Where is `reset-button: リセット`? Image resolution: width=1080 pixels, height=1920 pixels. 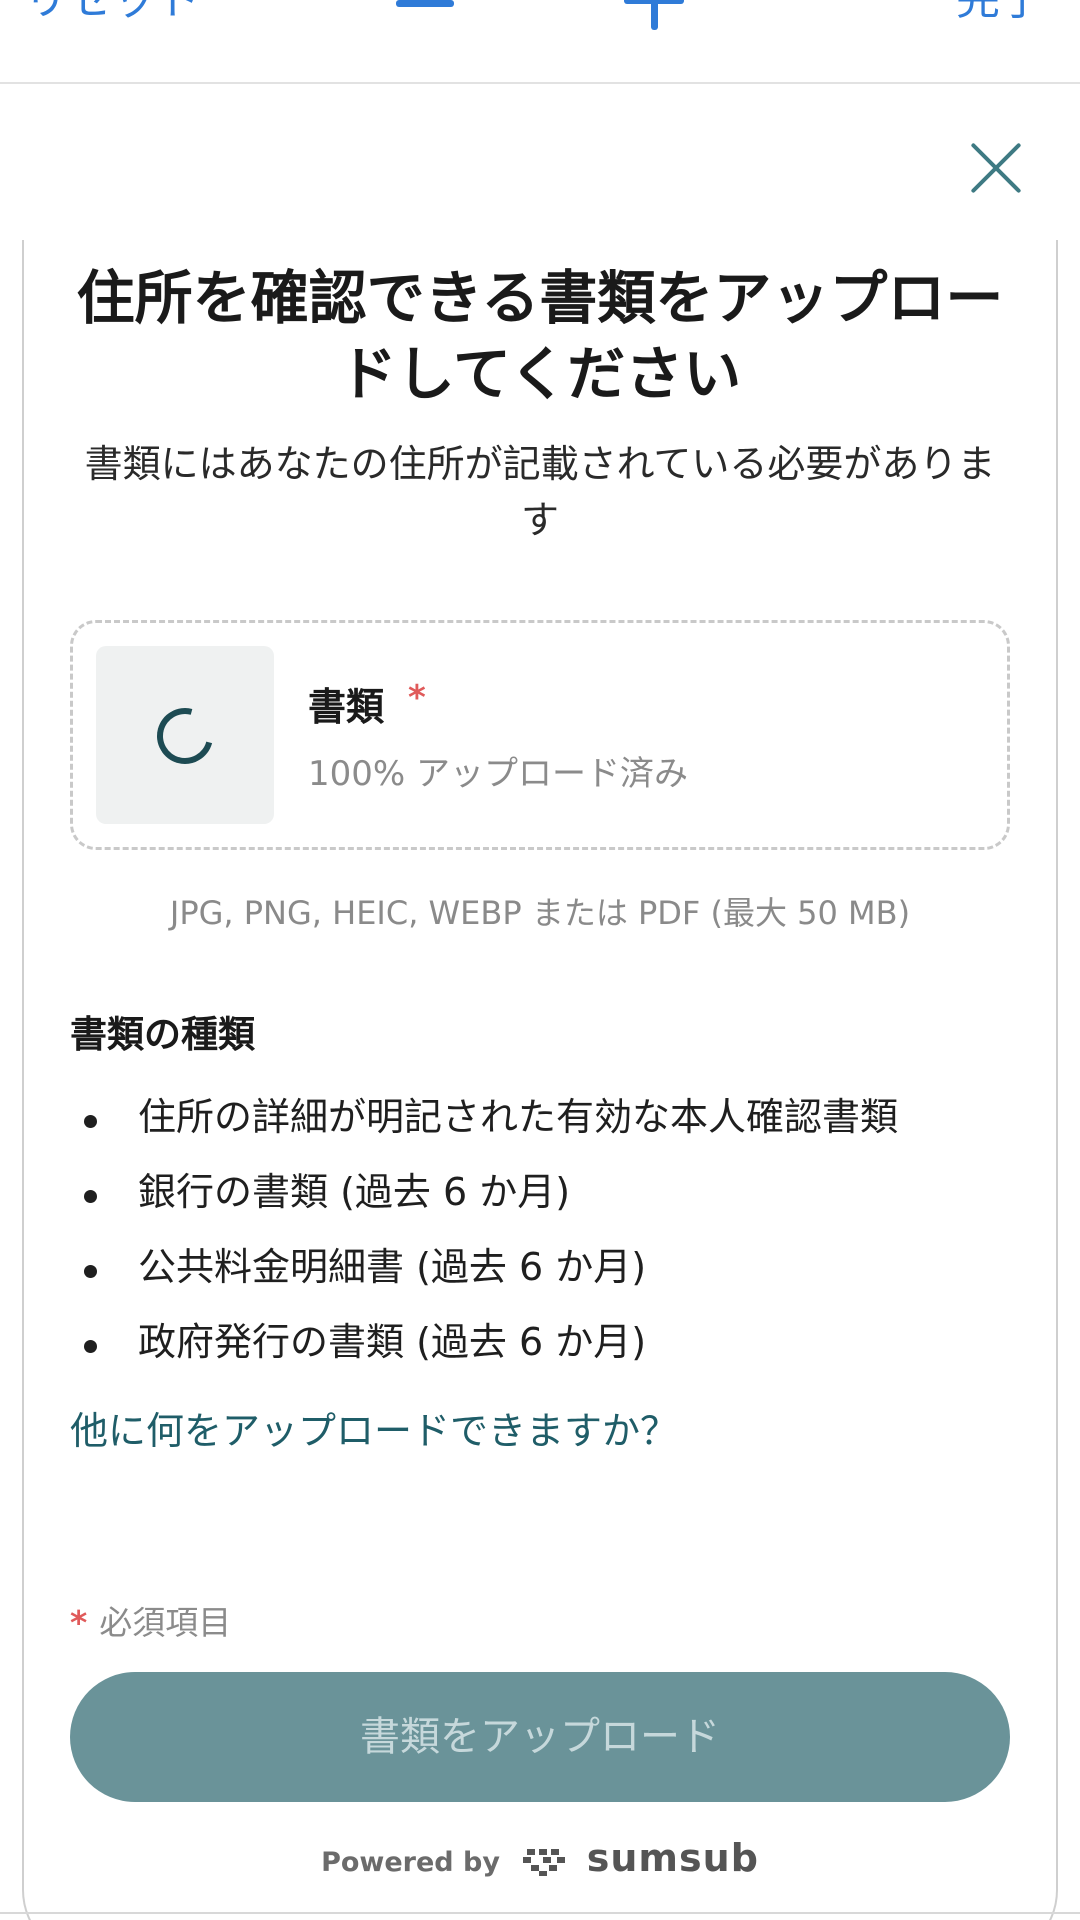
reset-button: リセット is located at coordinates (112, 11).